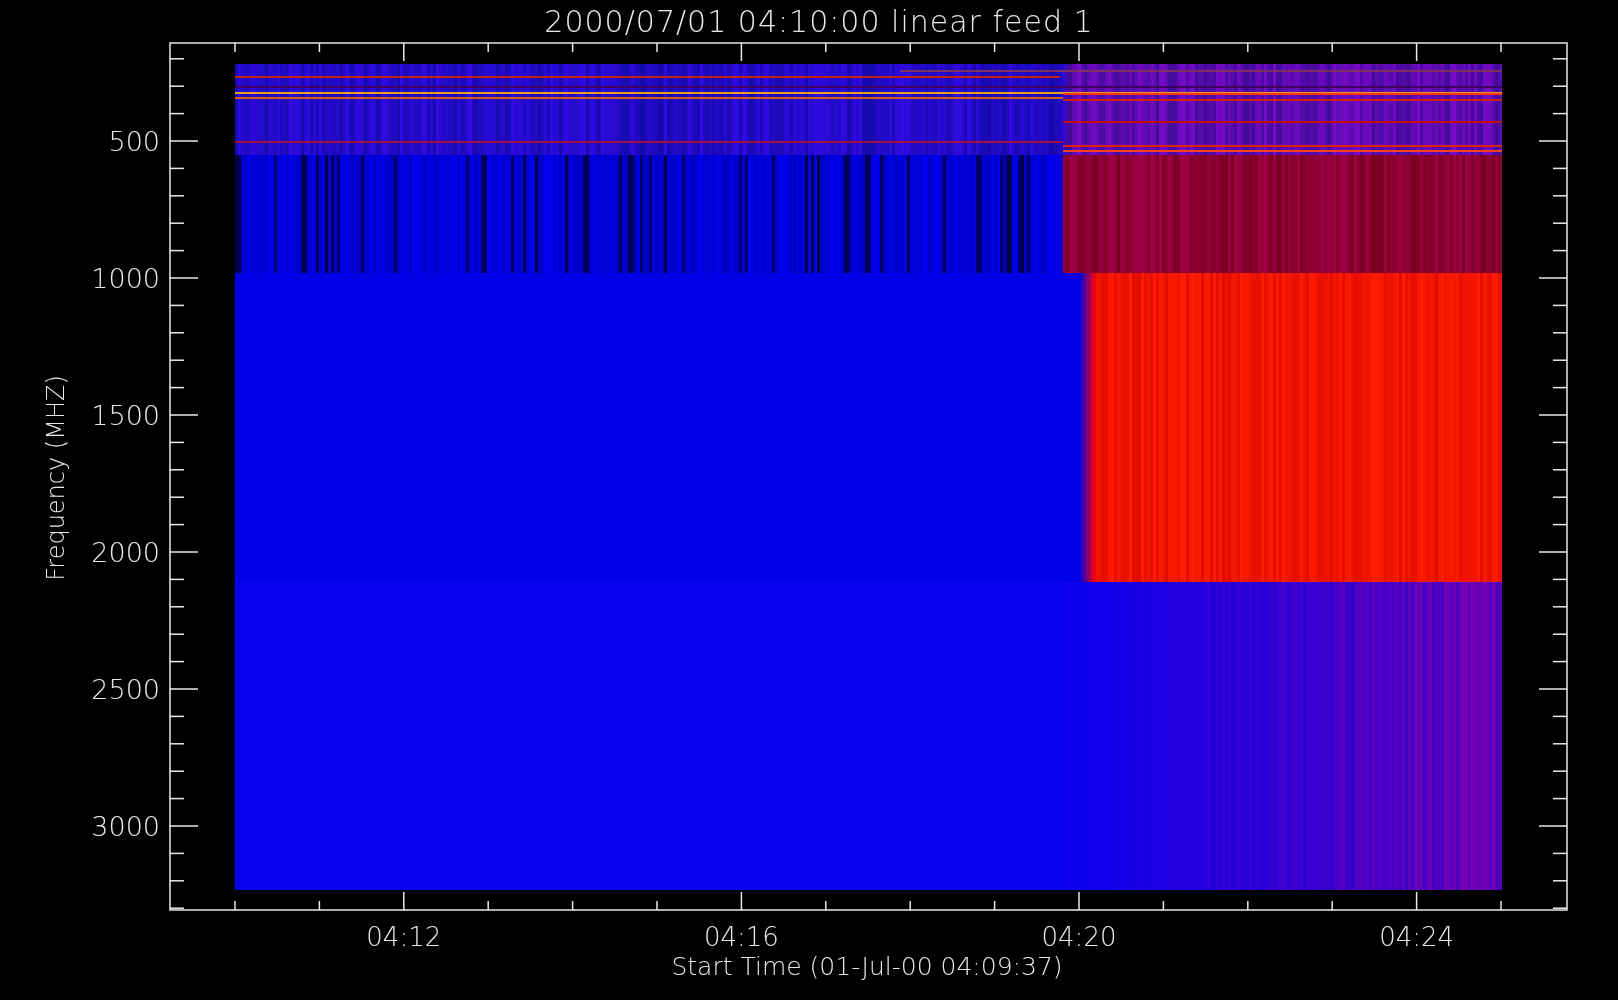 This screenshot has width=1618, height=1000. I want to click on axis-label: Frequency (MHZ), so click(56, 478).